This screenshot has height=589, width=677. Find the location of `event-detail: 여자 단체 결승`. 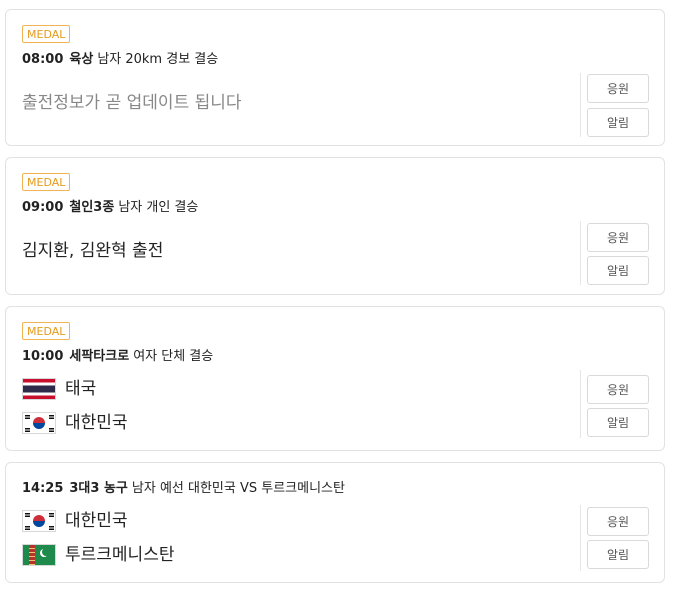

event-detail: 여자 단체 결승 is located at coordinates (173, 356).